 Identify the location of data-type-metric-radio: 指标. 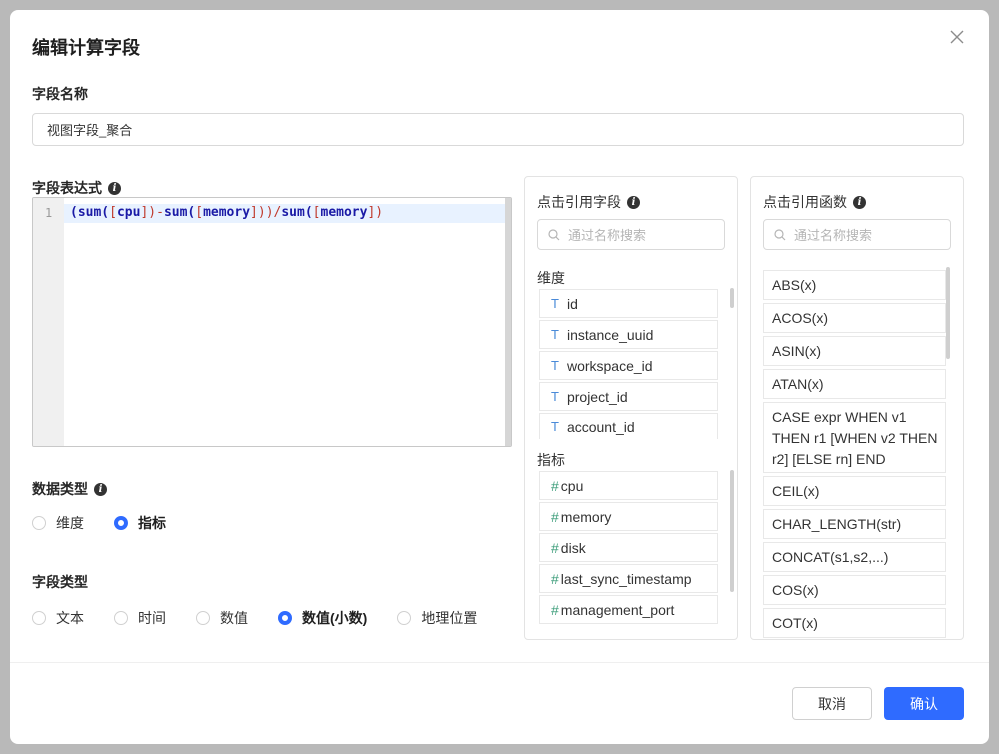
(140, 523).